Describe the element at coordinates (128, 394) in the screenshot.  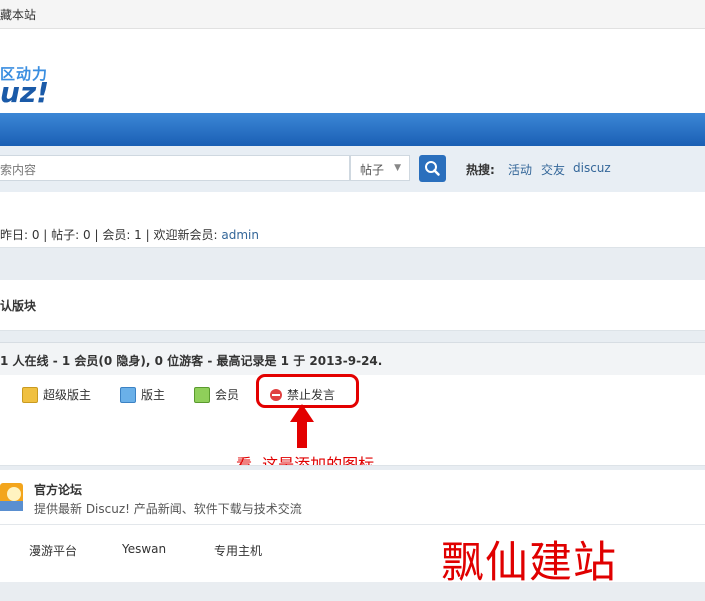
I see `moderator-icon` at that location.